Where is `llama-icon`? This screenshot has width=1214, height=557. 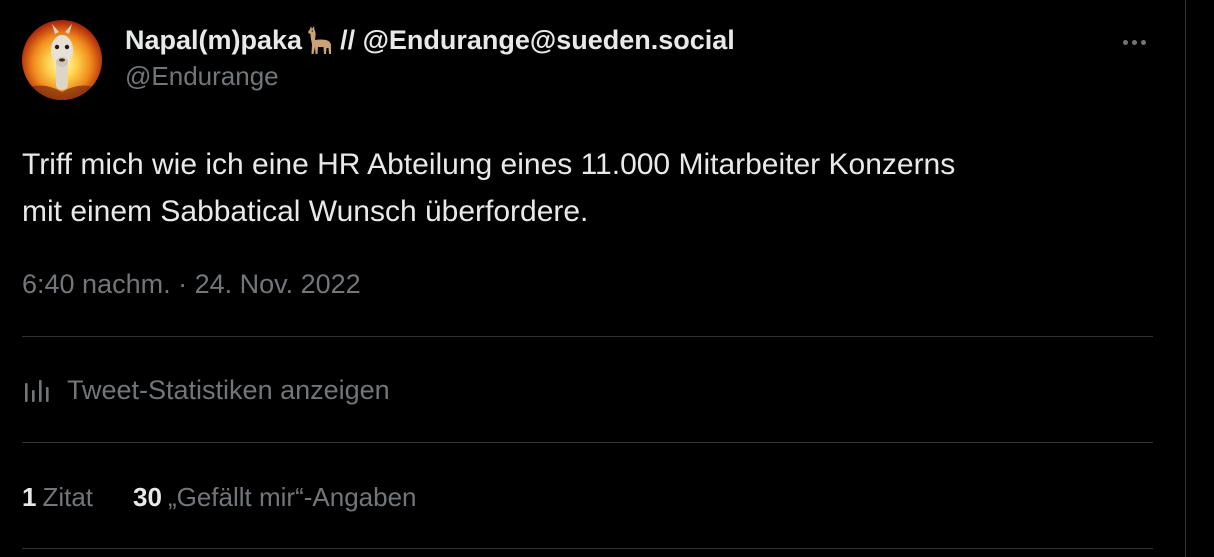
llama-icon is located at coordinates (320, 40).